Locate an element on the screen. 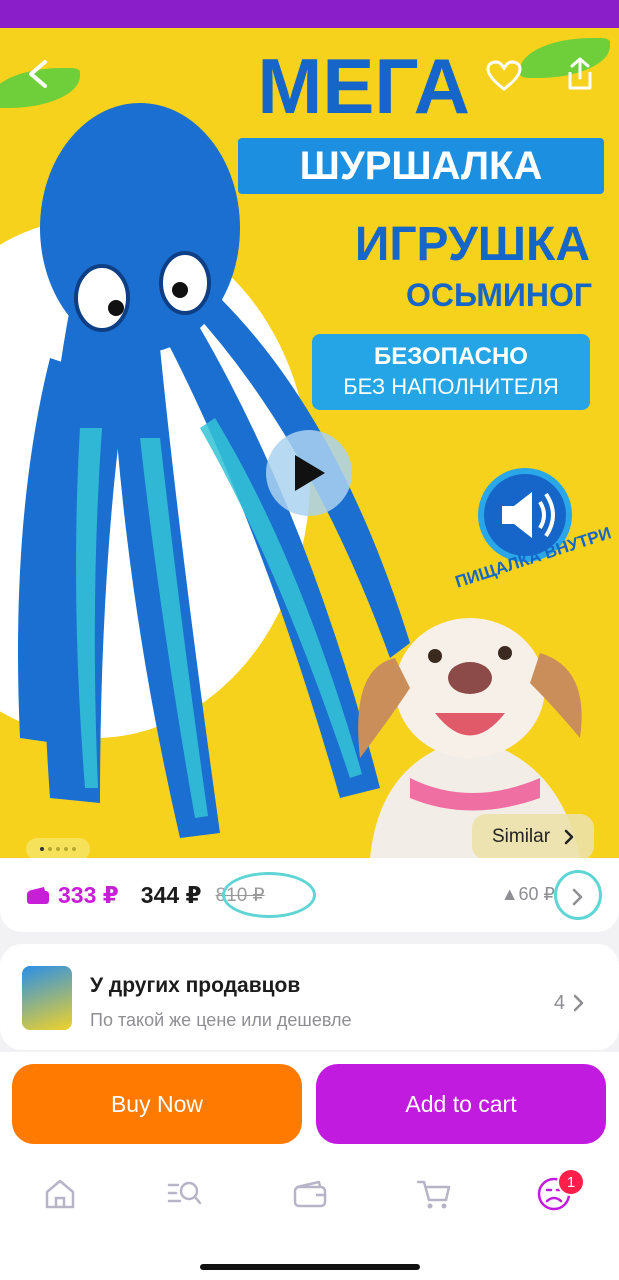 This screenshot has height=1280, width=619. chevron-left-icon is located at coordinates (38, 74).